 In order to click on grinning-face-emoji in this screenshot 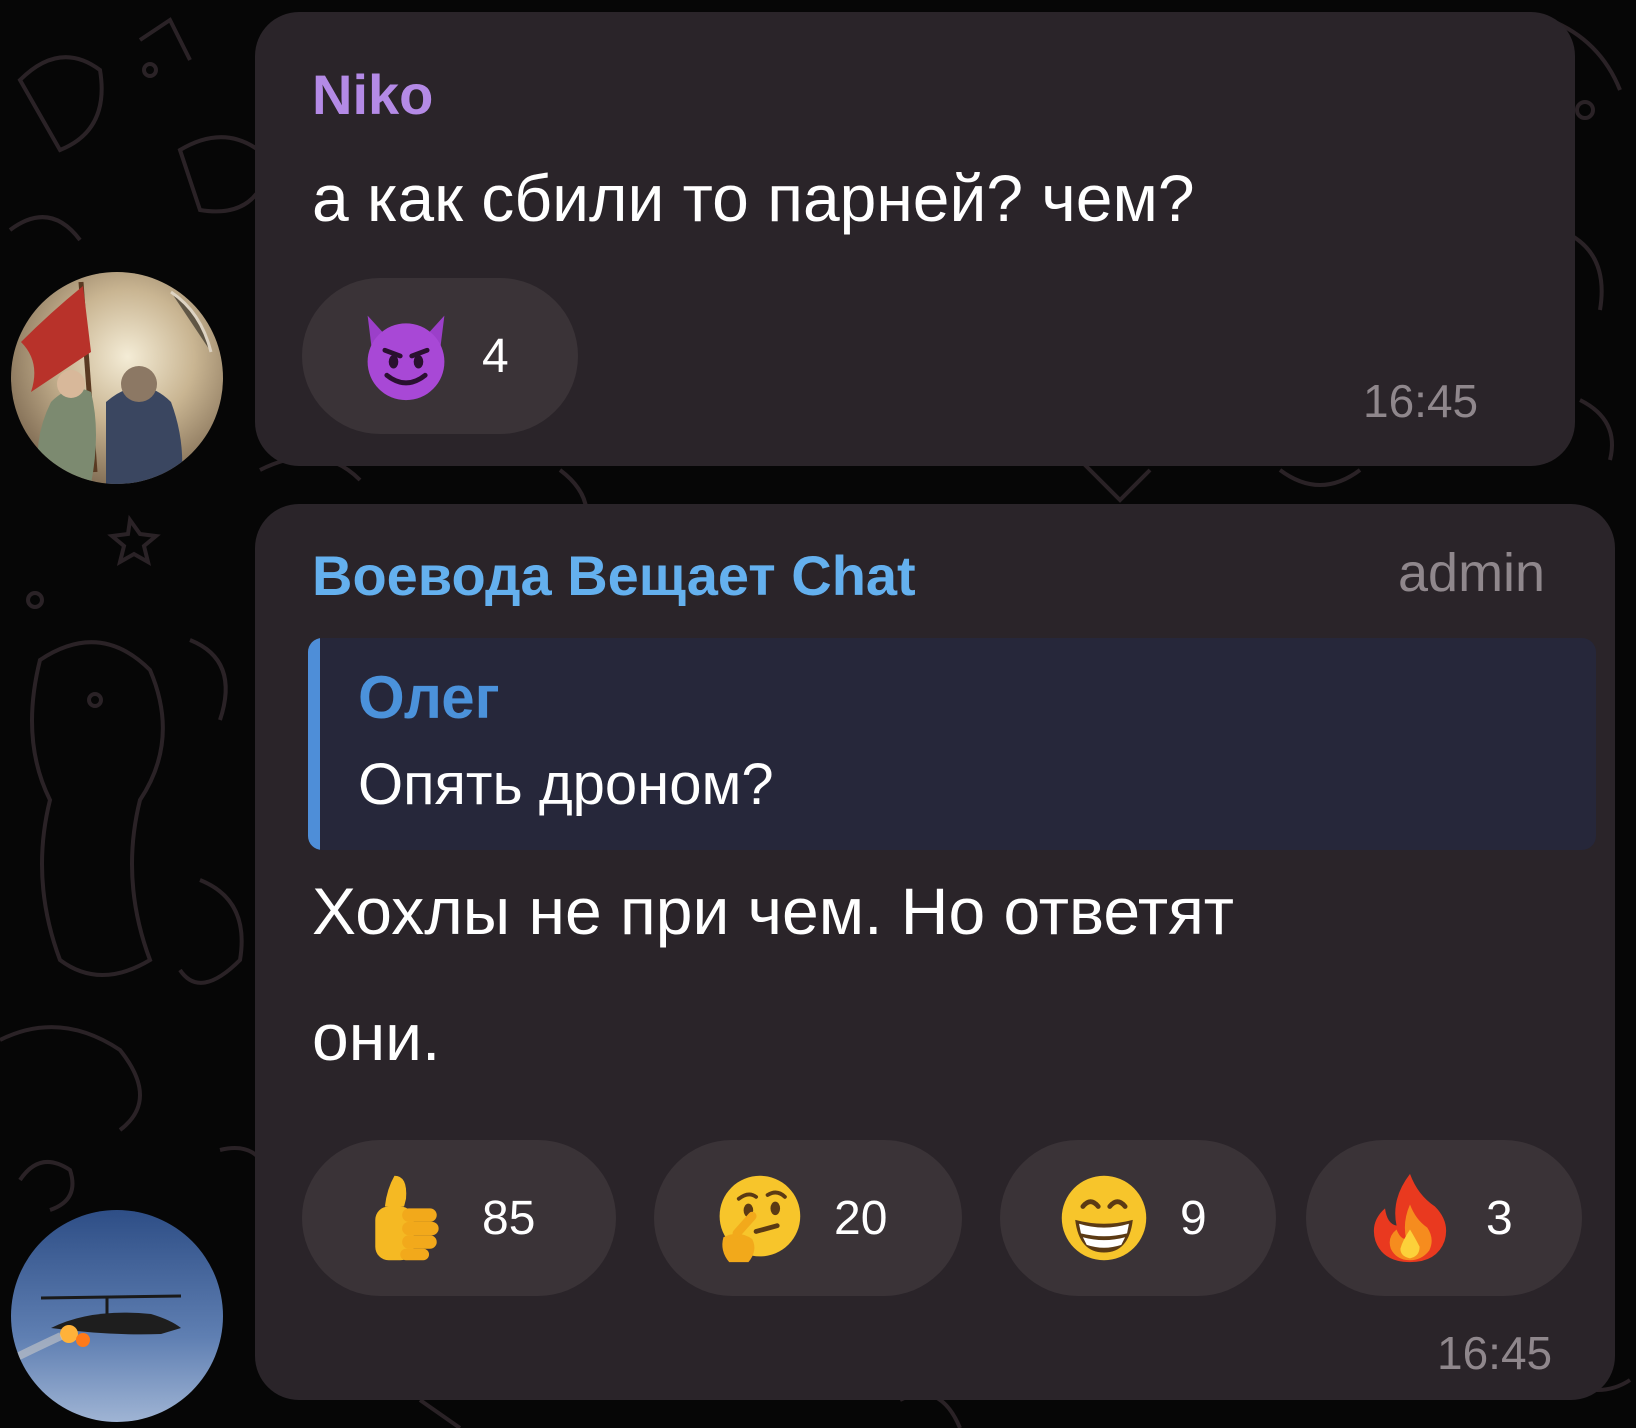, I will do `click(1104, 1218)`.